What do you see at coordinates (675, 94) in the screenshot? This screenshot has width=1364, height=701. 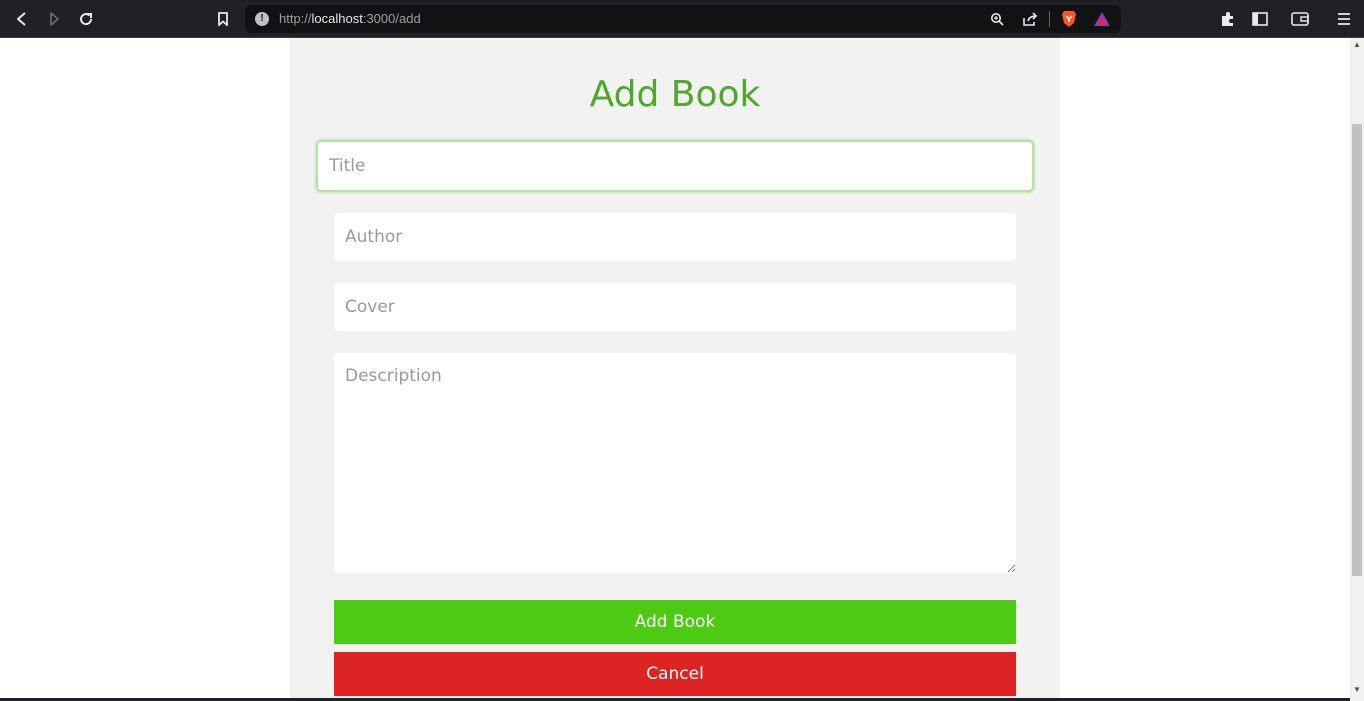 I see `page-title: Add Book` at bounding box center [675, 94].